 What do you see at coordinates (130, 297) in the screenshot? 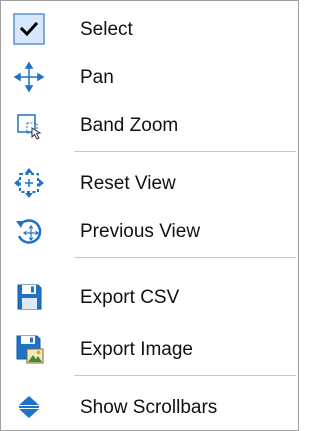
I see `menu-item-label: Export CSV` at bounding box center [130, 297].